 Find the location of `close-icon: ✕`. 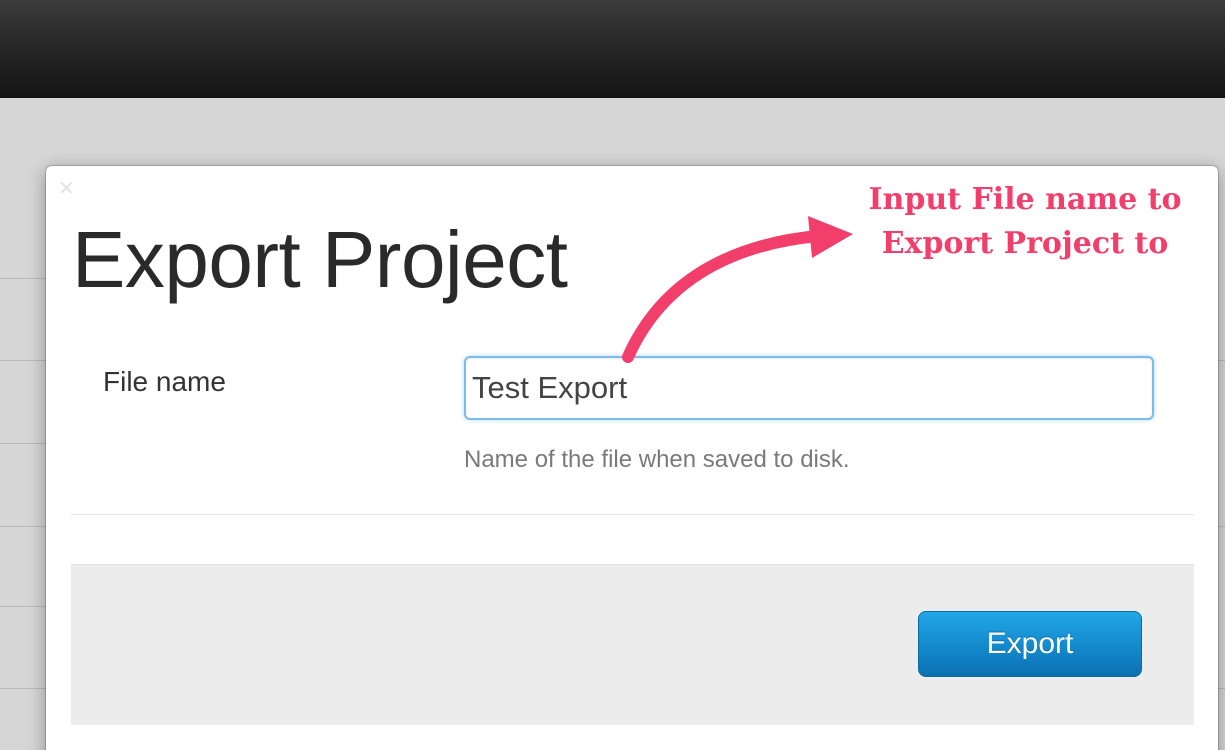

close-icon: ✕ is located at coordinates (66, 188).